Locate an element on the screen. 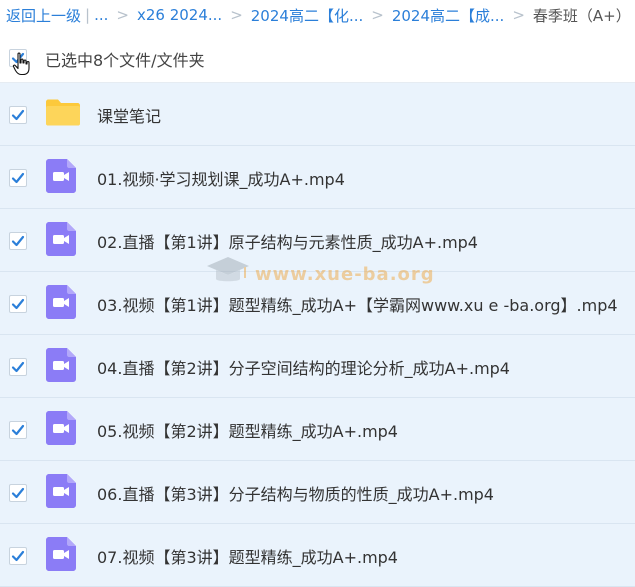 The width and height of the screenshot is (635, 587). file-name: 05.视频【第2讲】题型精练_成功A+.mp4 is located at coordinates (247, 430).